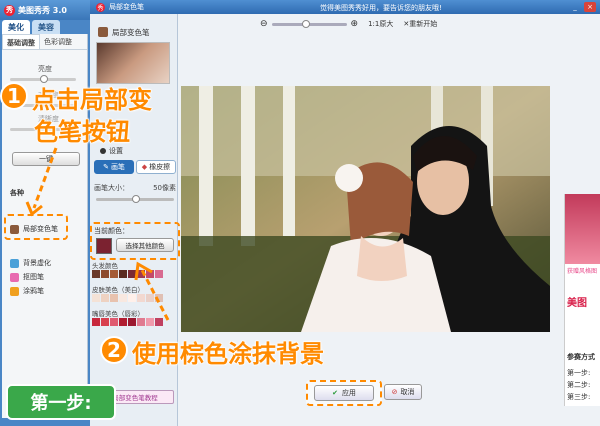 This screenshot has width=600, height=426. Describe the element at coordinates (92, 100) in the screenshot. I see `step1-text-line1: 点击局部变` at that location.